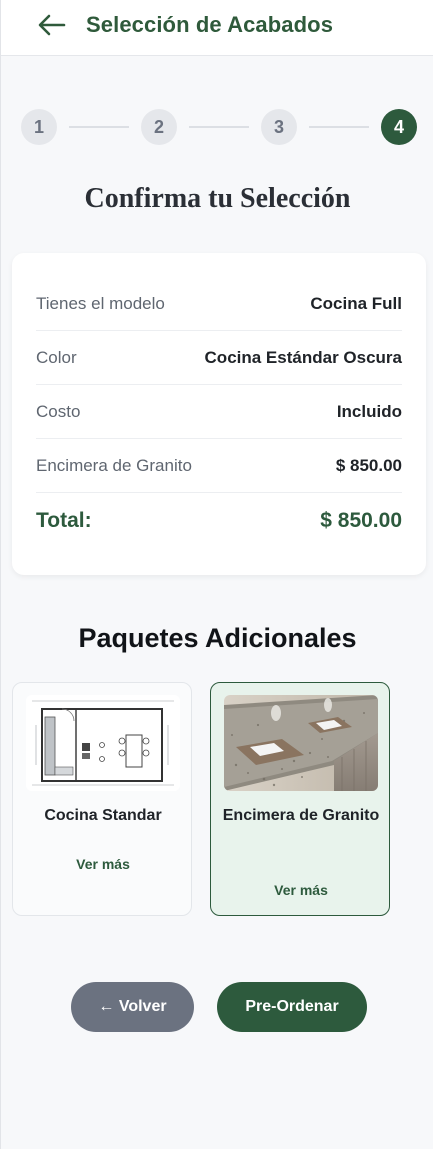  Describe the element at coordinates (219, 304) in the screenshot. I see `summary-row-model: Tienes el modelo Cocina Full` at that location.